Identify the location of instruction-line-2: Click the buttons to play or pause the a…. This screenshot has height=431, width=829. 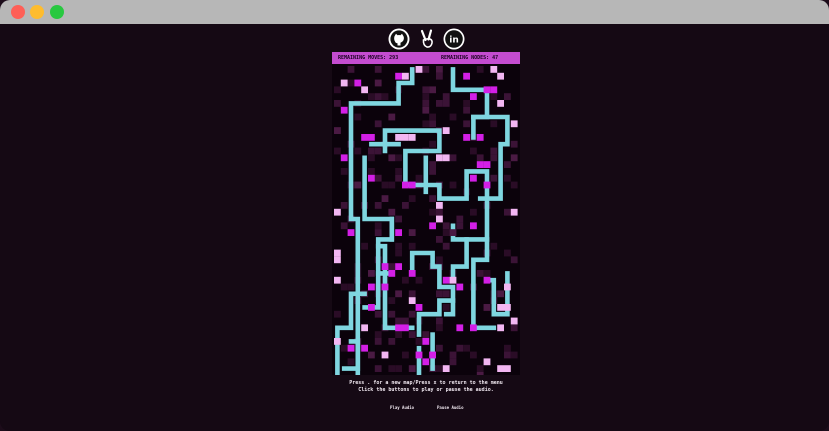
(426, 390).